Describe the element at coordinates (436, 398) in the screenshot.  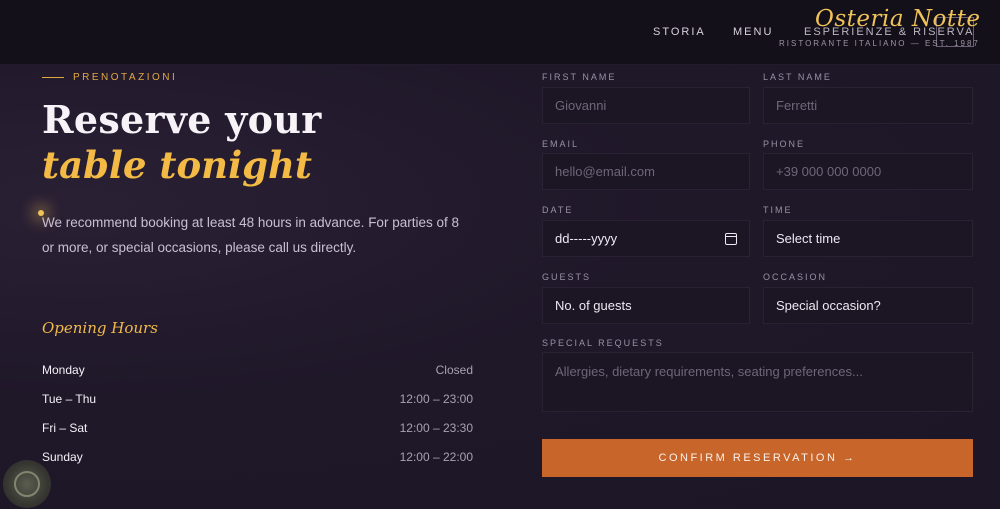
I see `hours-time: 12:00 – 23:00` at that location.